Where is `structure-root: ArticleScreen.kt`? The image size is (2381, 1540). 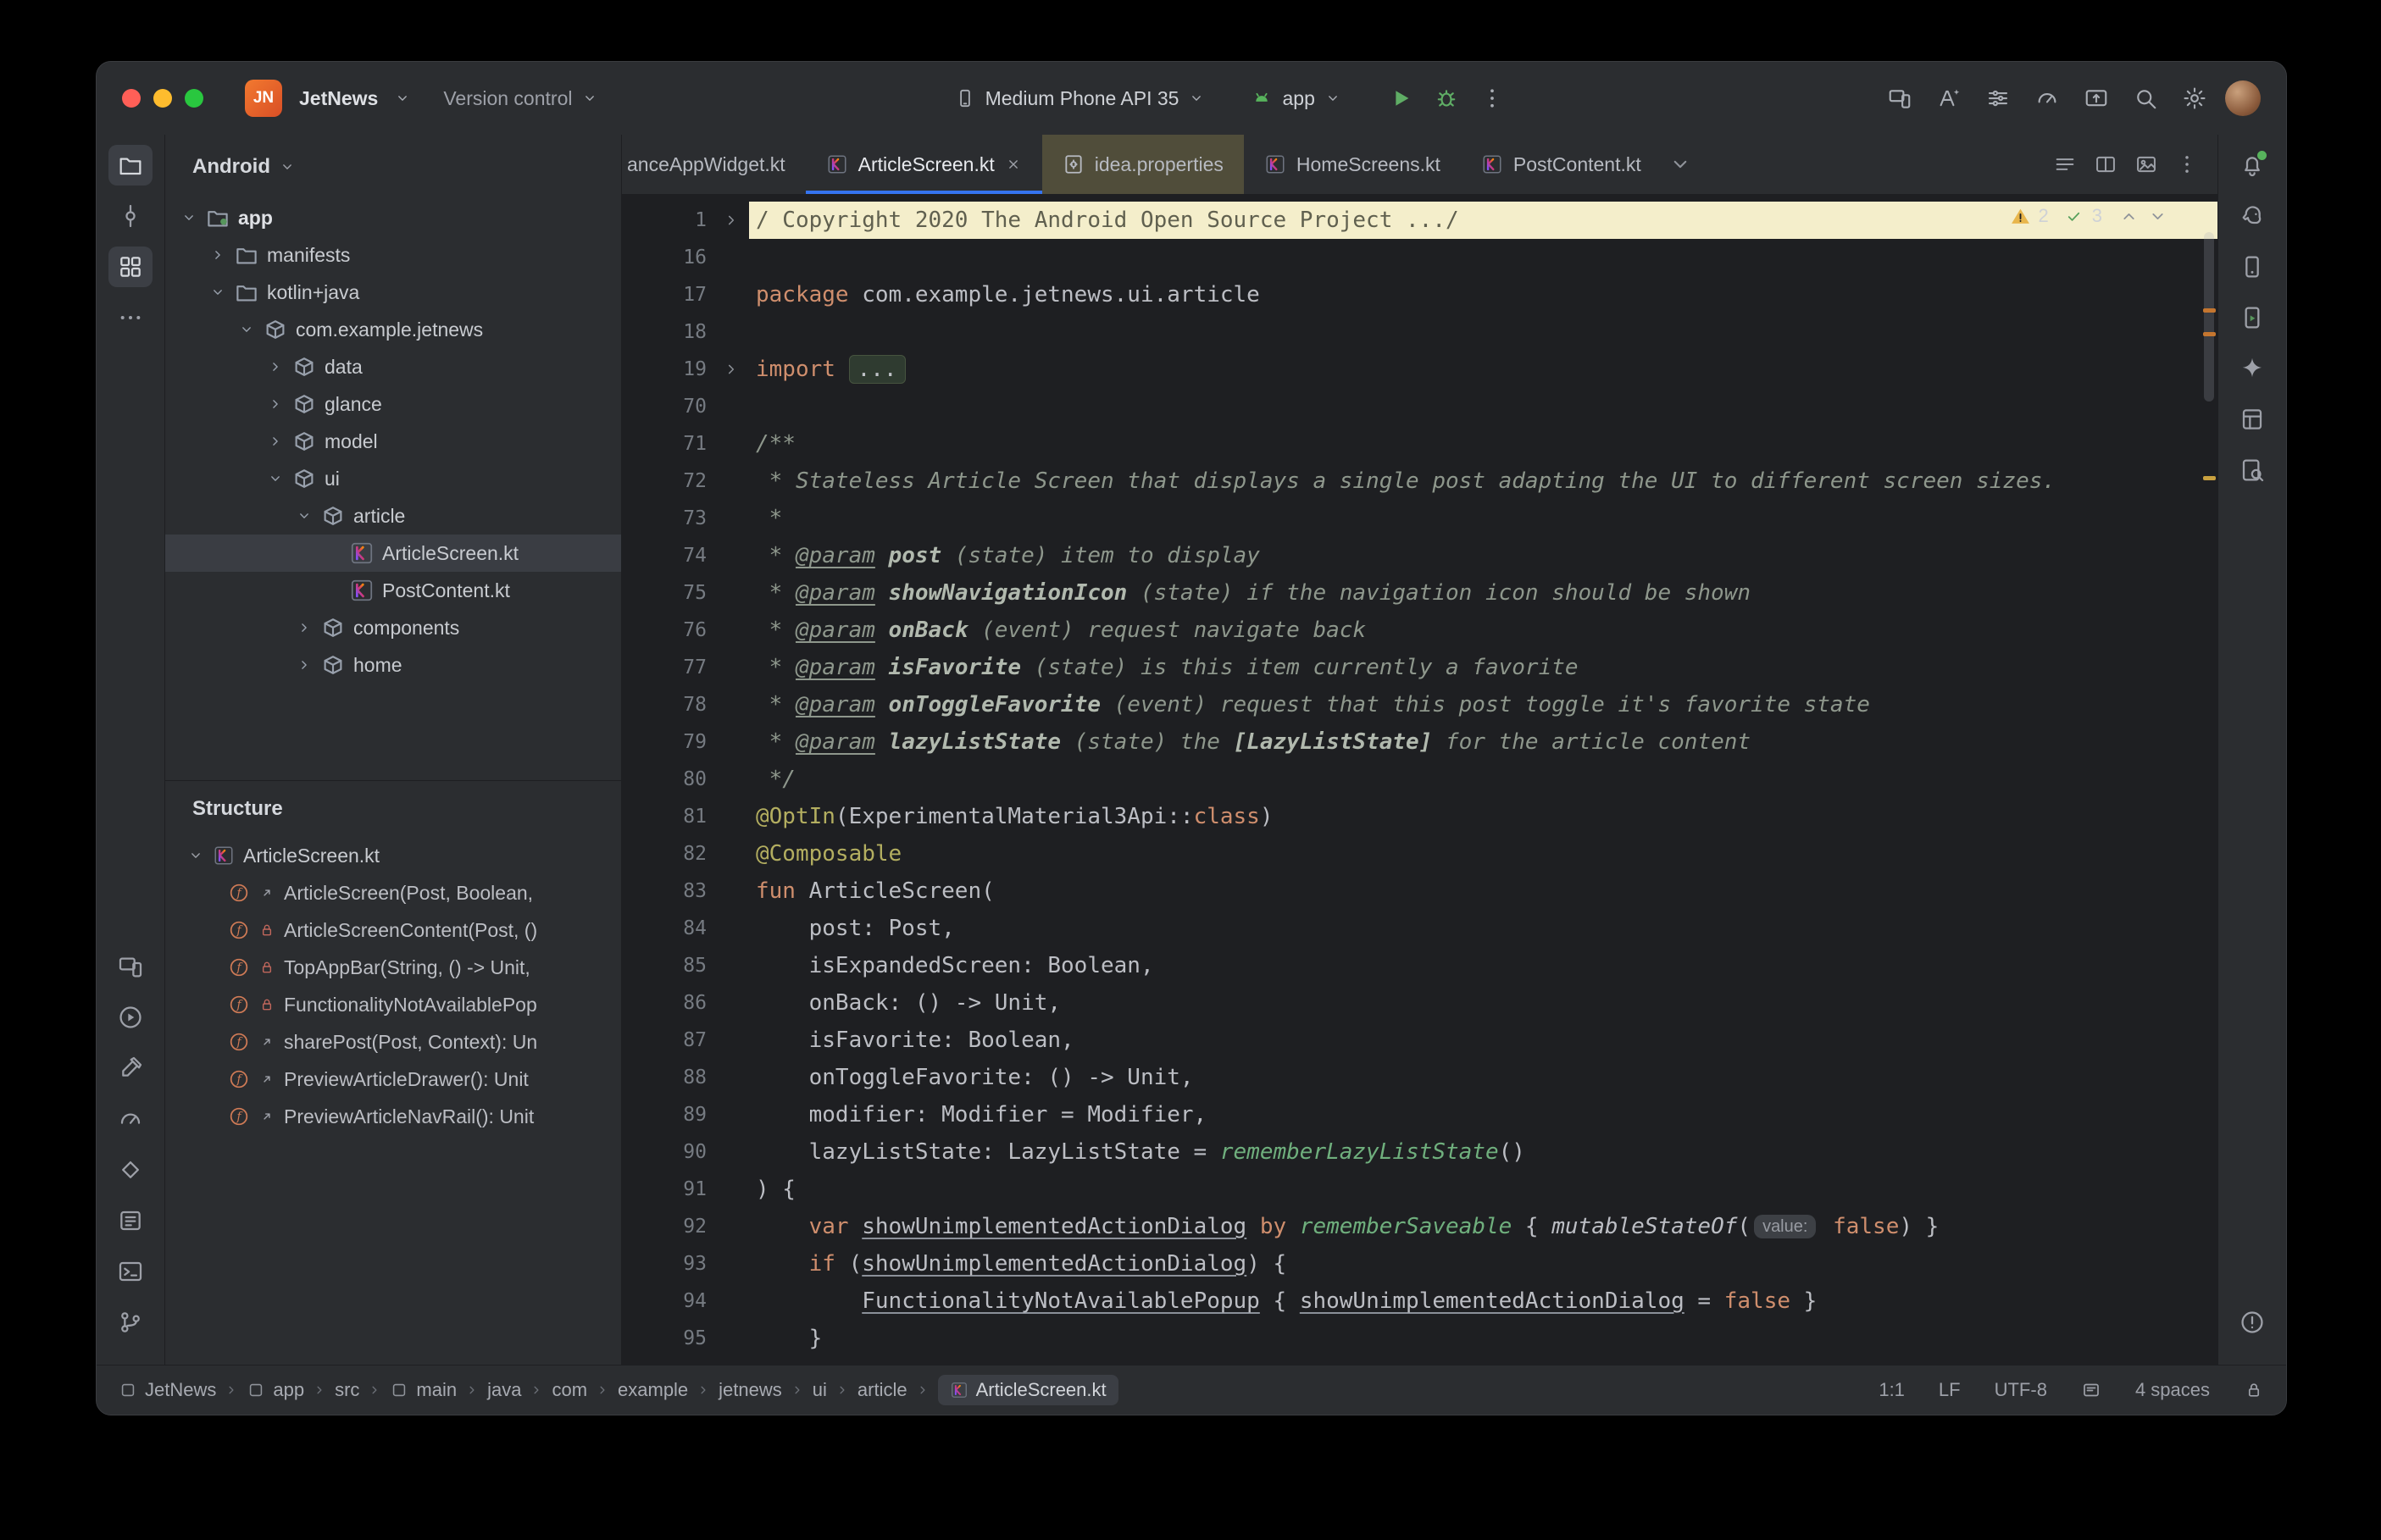 structure-root: ArticleScreen.kt is located at coordinates (393, 855).